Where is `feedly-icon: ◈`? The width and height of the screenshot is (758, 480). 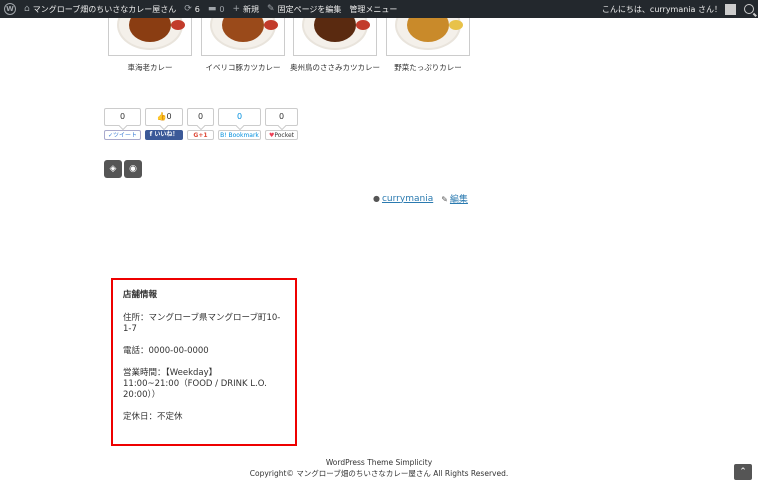 feedly-icon: ◈ is located at coordinates (113, 169).